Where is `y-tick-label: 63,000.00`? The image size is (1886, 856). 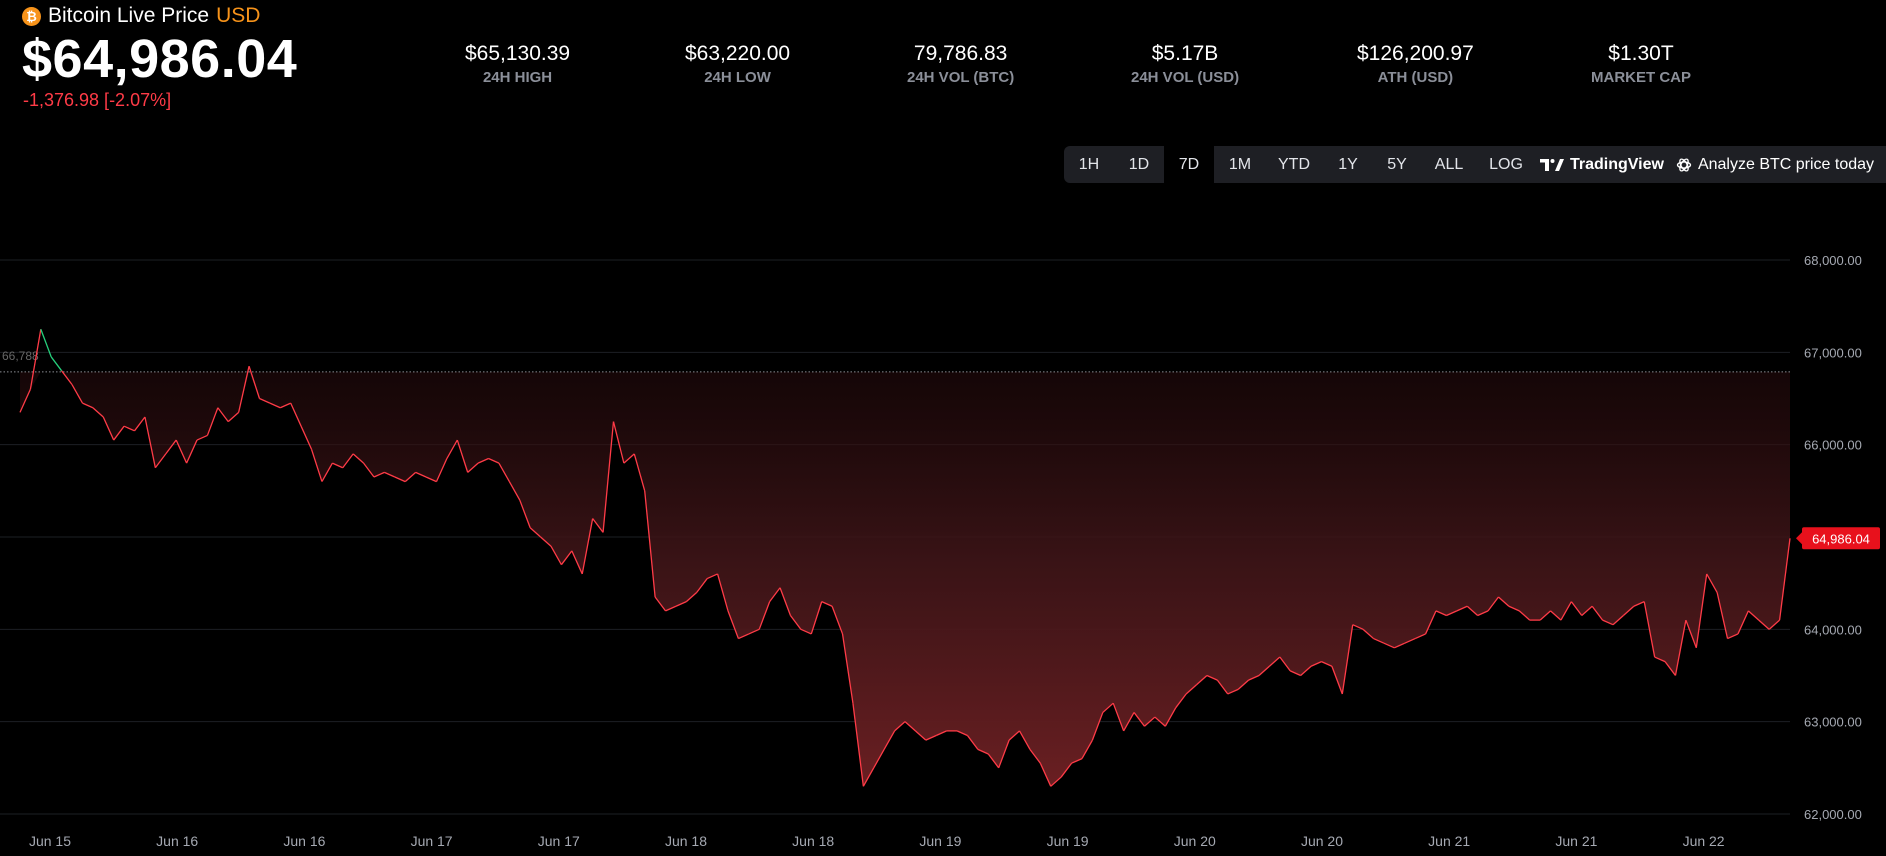
y-tick-label: 63,000.00 is located at coordinates (1833, 722).